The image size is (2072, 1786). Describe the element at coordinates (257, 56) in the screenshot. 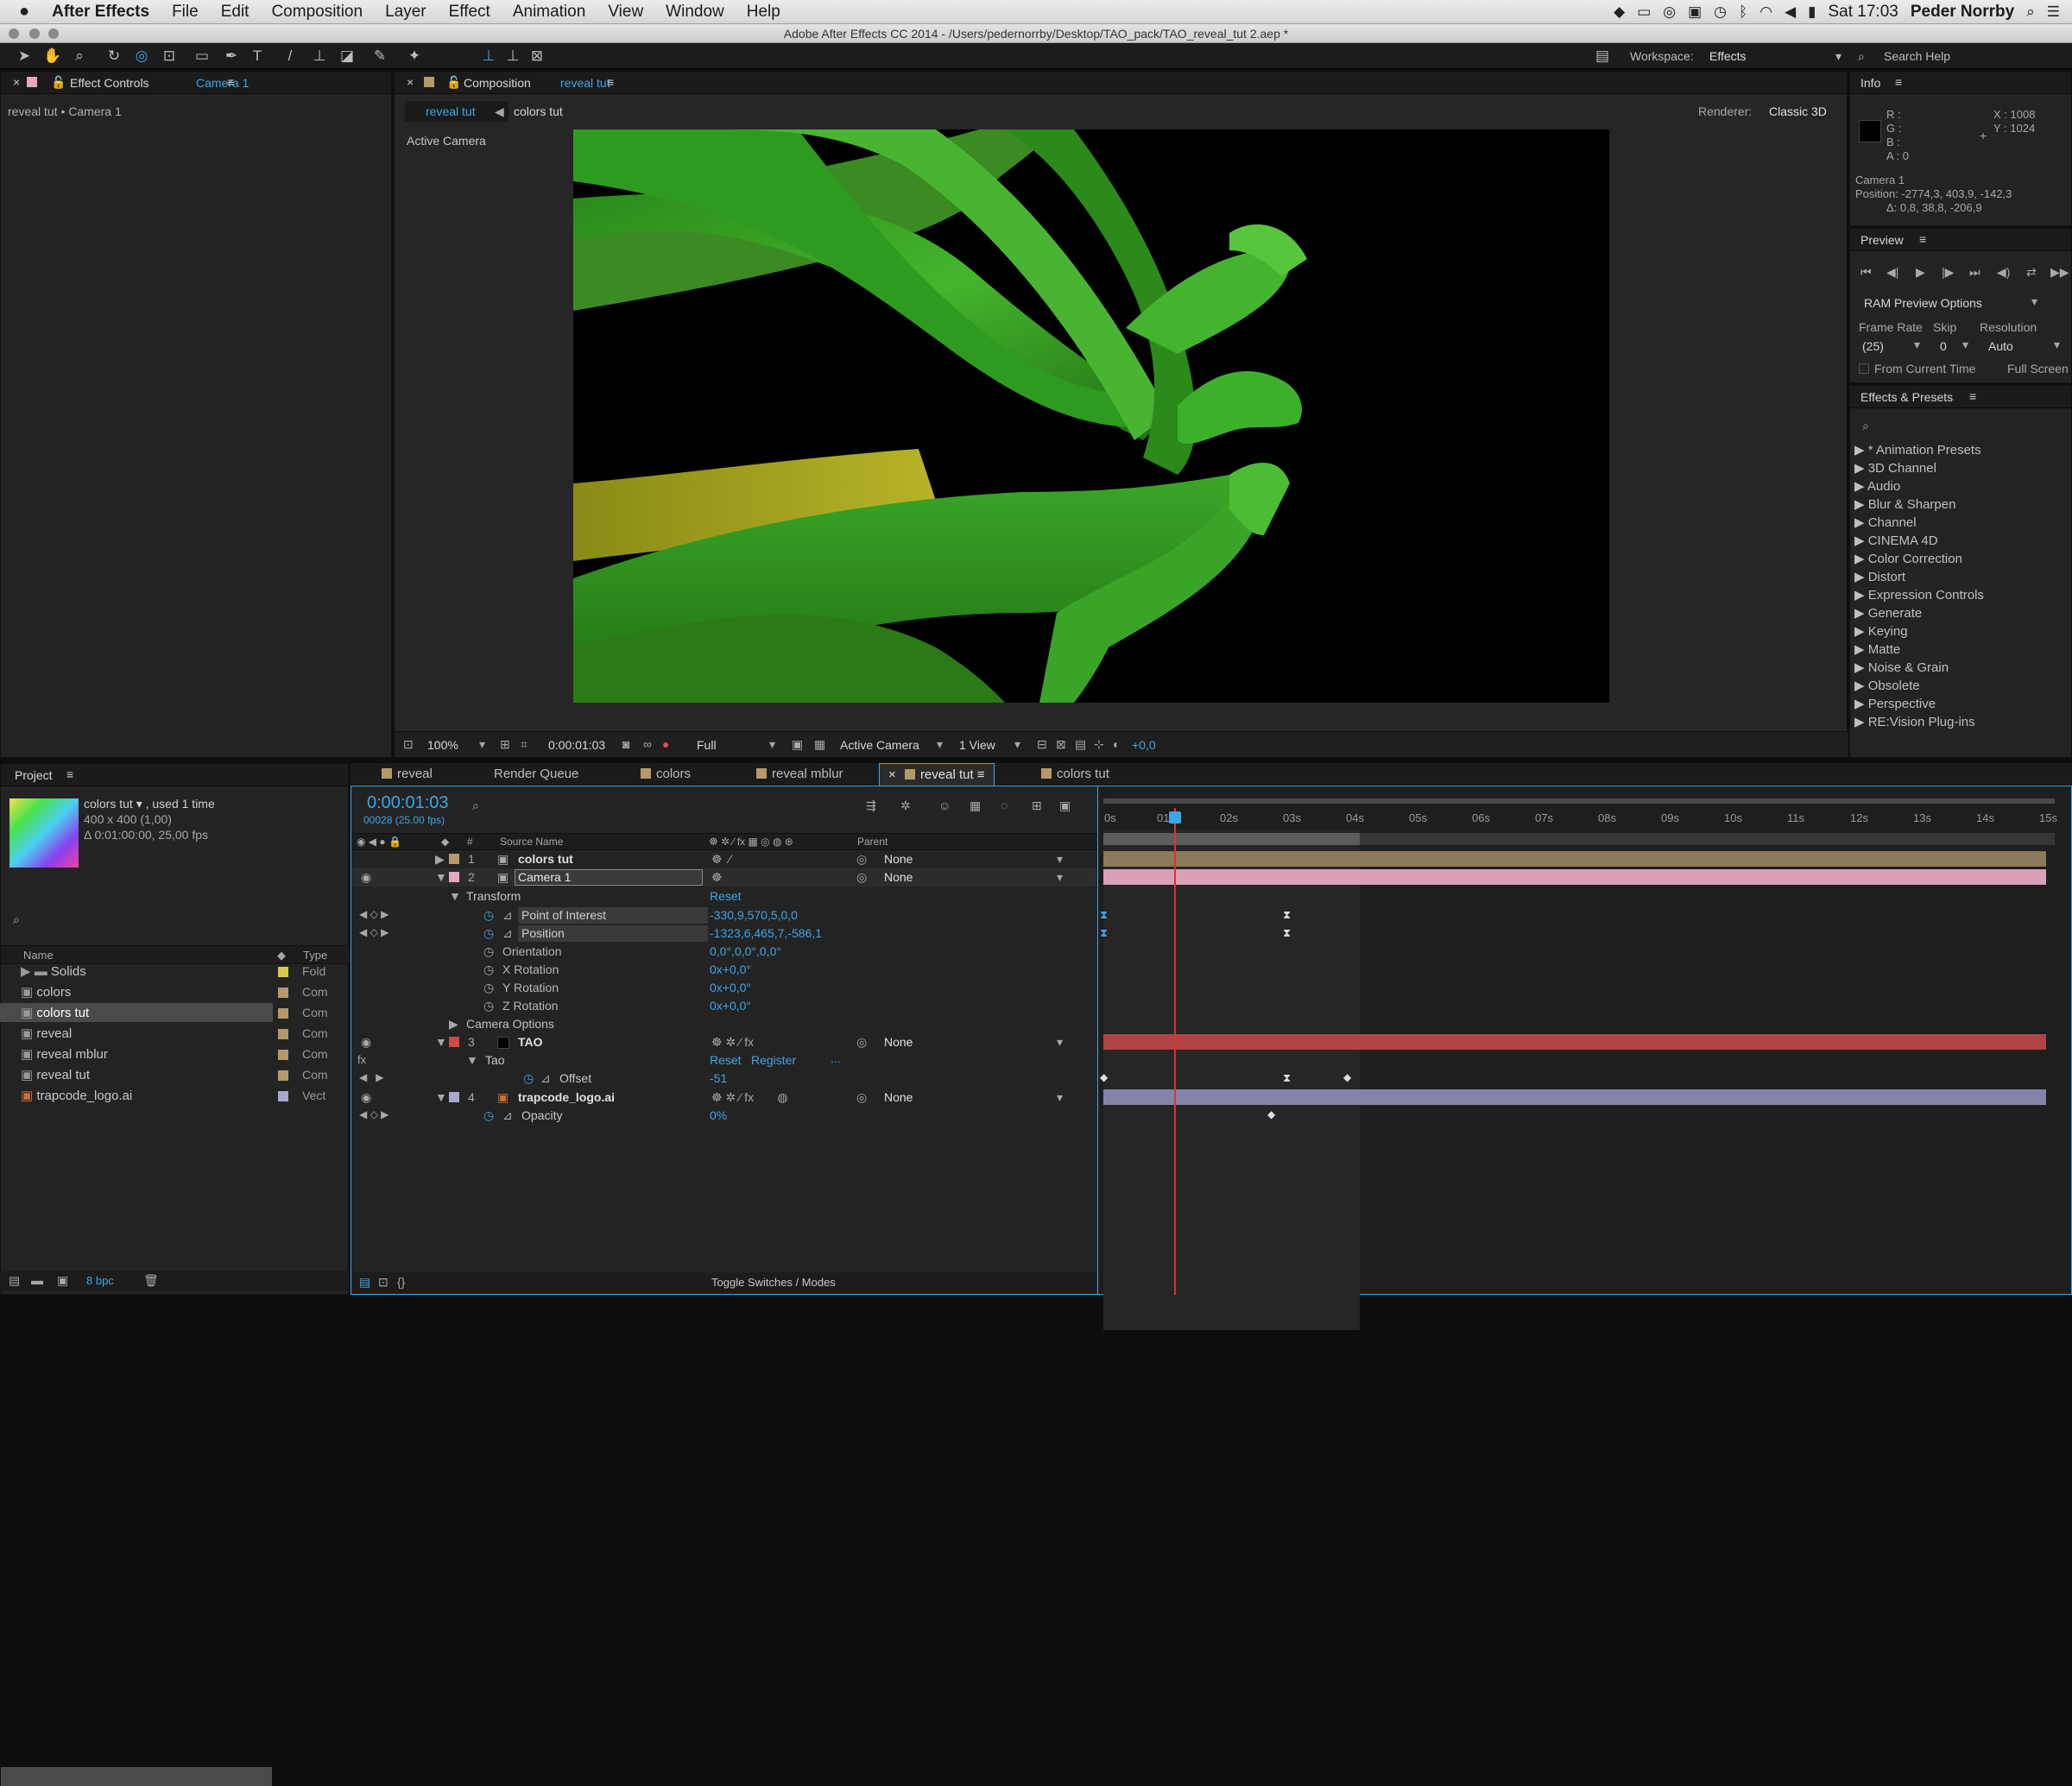

I see `type-tool-icon: T` at that location.